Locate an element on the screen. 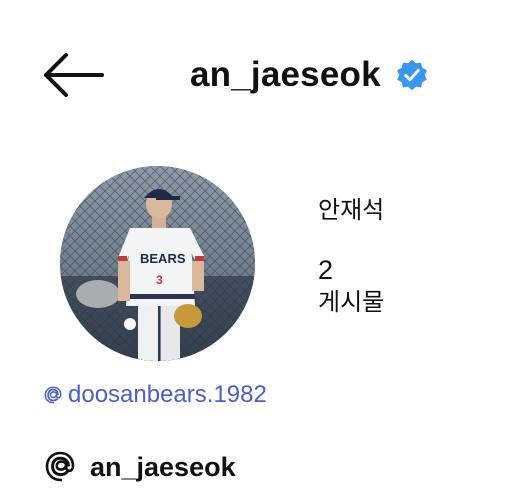 This screenshot has height=493, width=520. threads-at-icon is located at coordinates (53, 395).